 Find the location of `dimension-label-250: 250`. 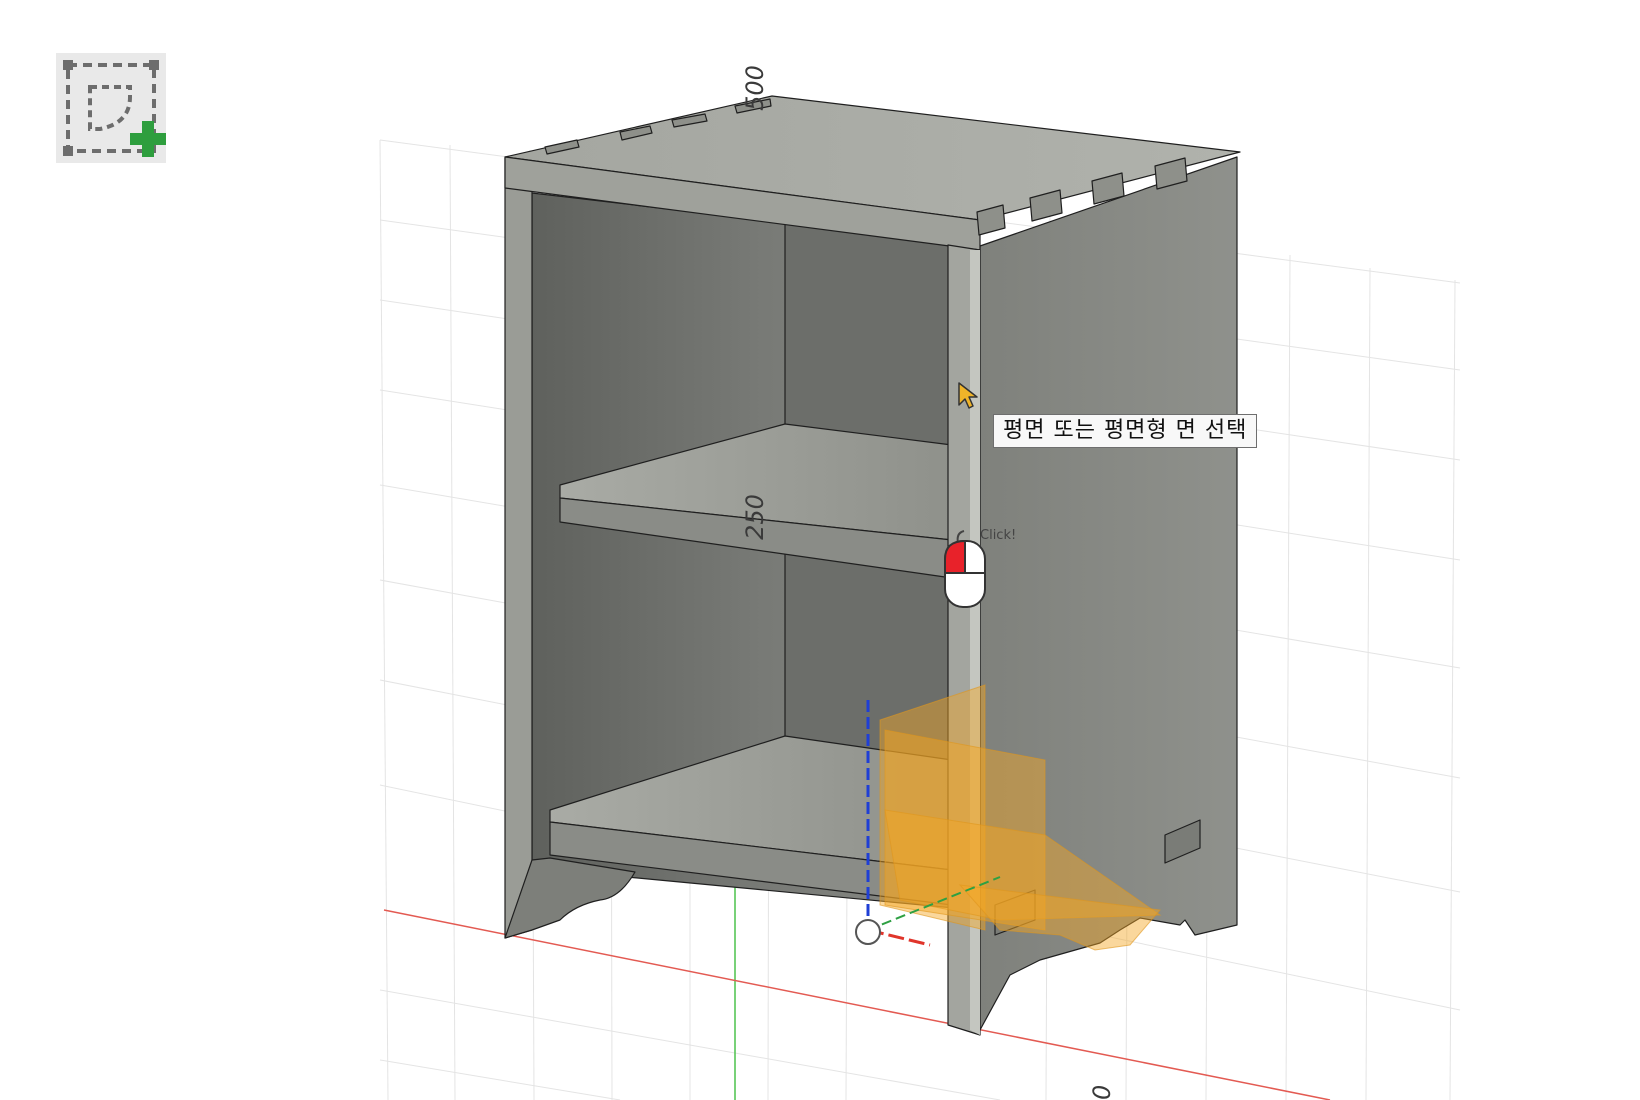

dimension-label-250: 250 is located at coordinates (755, 517).